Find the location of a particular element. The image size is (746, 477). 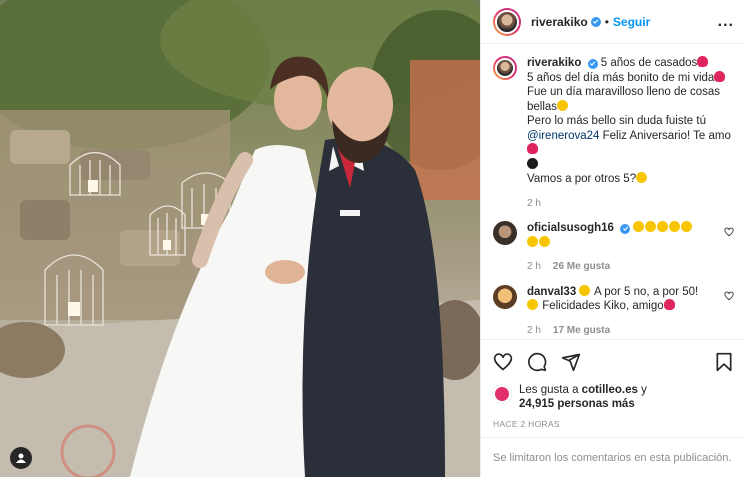

liker-username: cotilleo.es is located at coordinates (610, 390).